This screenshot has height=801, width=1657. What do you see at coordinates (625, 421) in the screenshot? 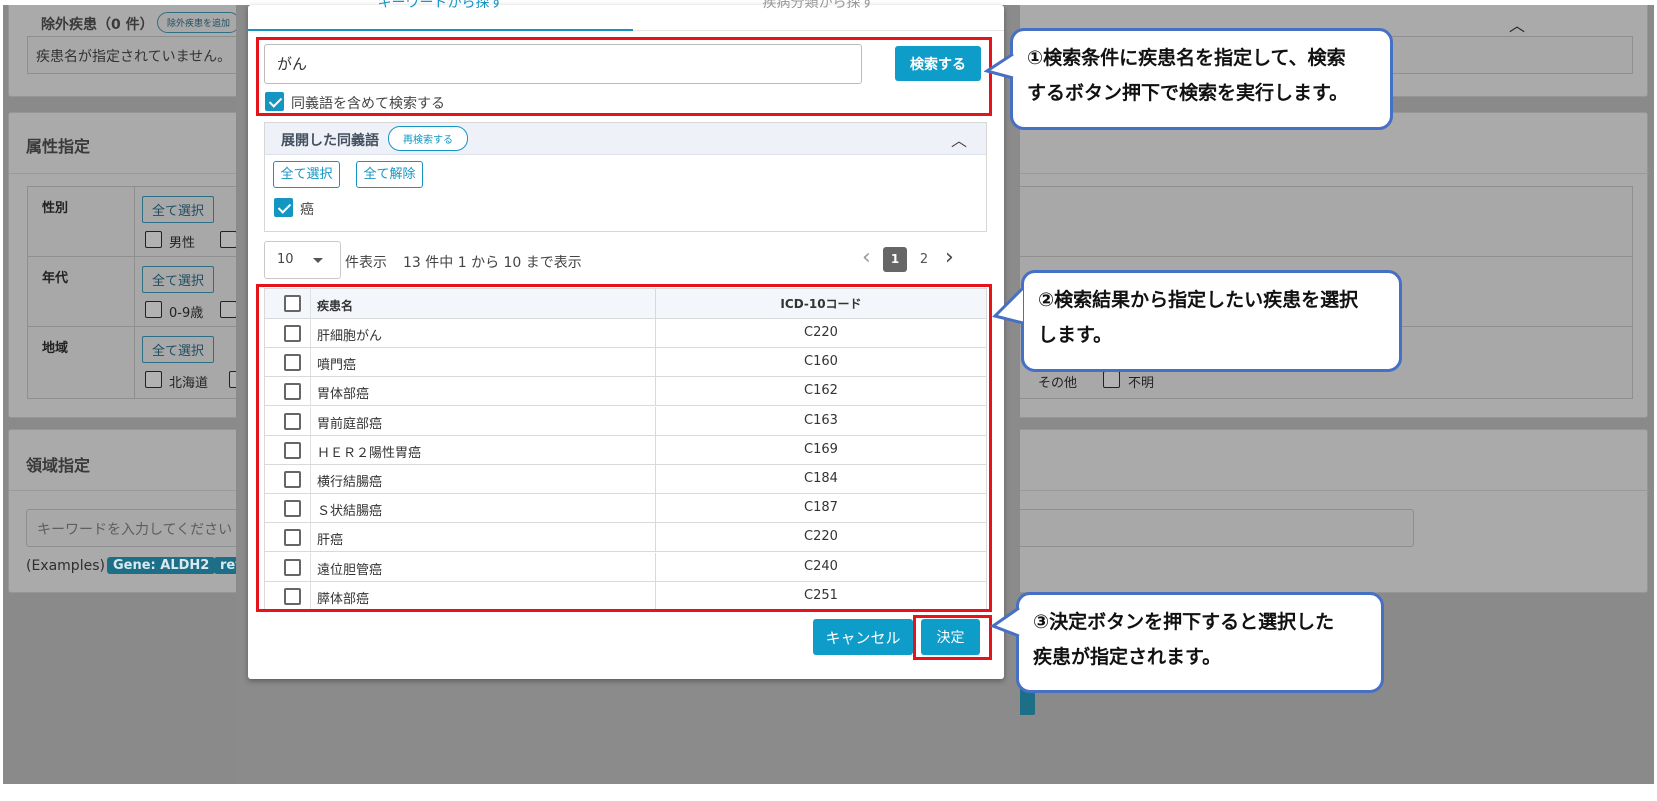
I see `table-row: 胃前庭部癌 C163` at bounding box center [625, 421].